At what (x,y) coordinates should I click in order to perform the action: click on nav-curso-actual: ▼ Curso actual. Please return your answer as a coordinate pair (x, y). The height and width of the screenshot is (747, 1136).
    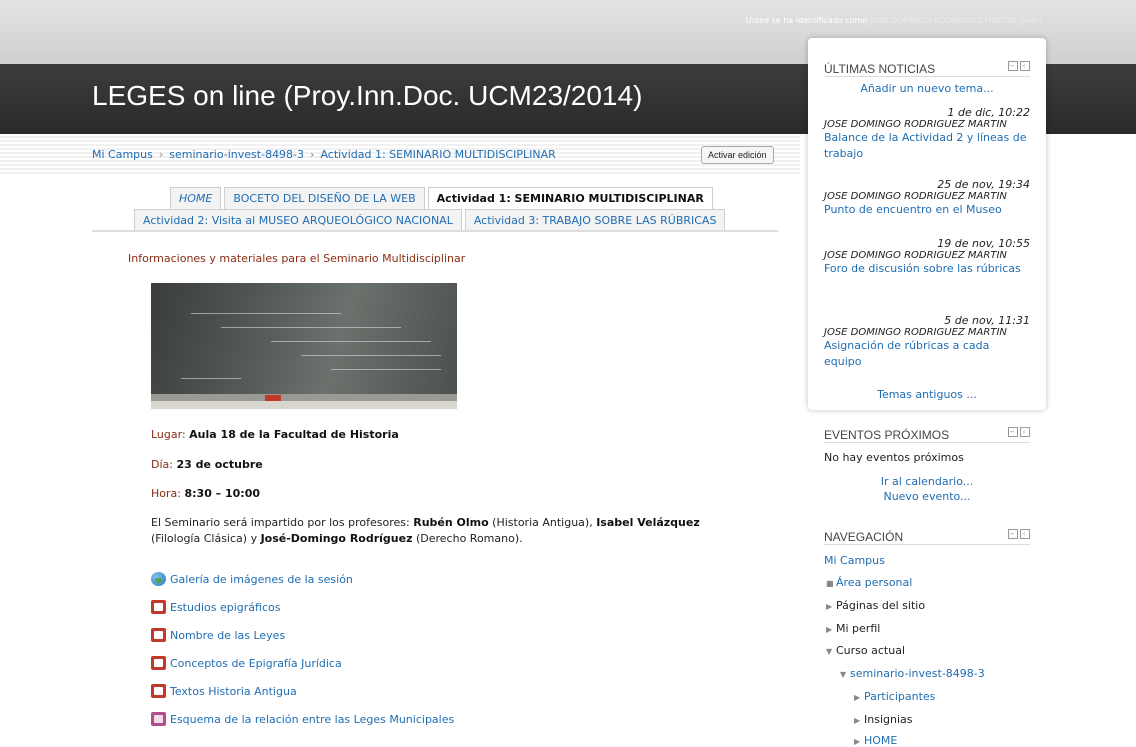
    Looking at the image, I should click on (865, 650).